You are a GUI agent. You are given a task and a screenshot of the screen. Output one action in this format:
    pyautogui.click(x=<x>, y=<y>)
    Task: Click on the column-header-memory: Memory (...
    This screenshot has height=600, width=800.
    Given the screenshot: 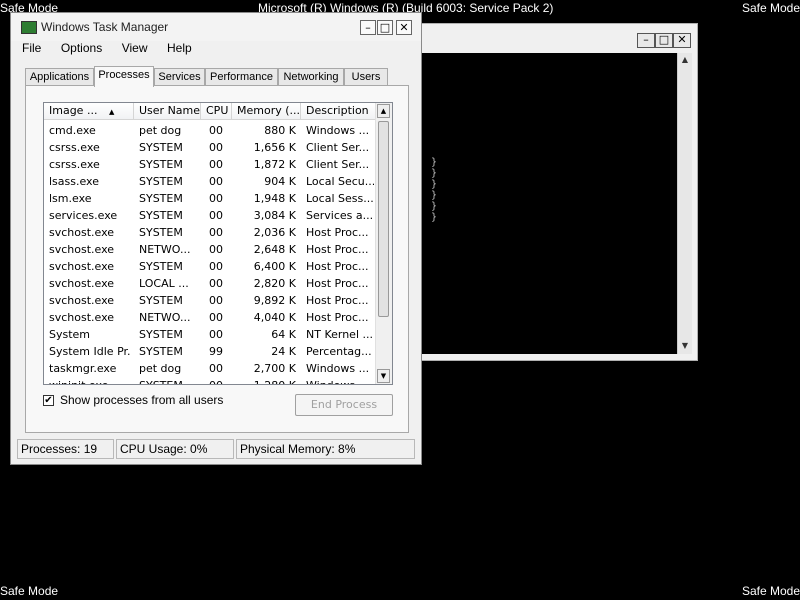 What is the action you would take?
    pyautogui.click(x=266, y=111)
    